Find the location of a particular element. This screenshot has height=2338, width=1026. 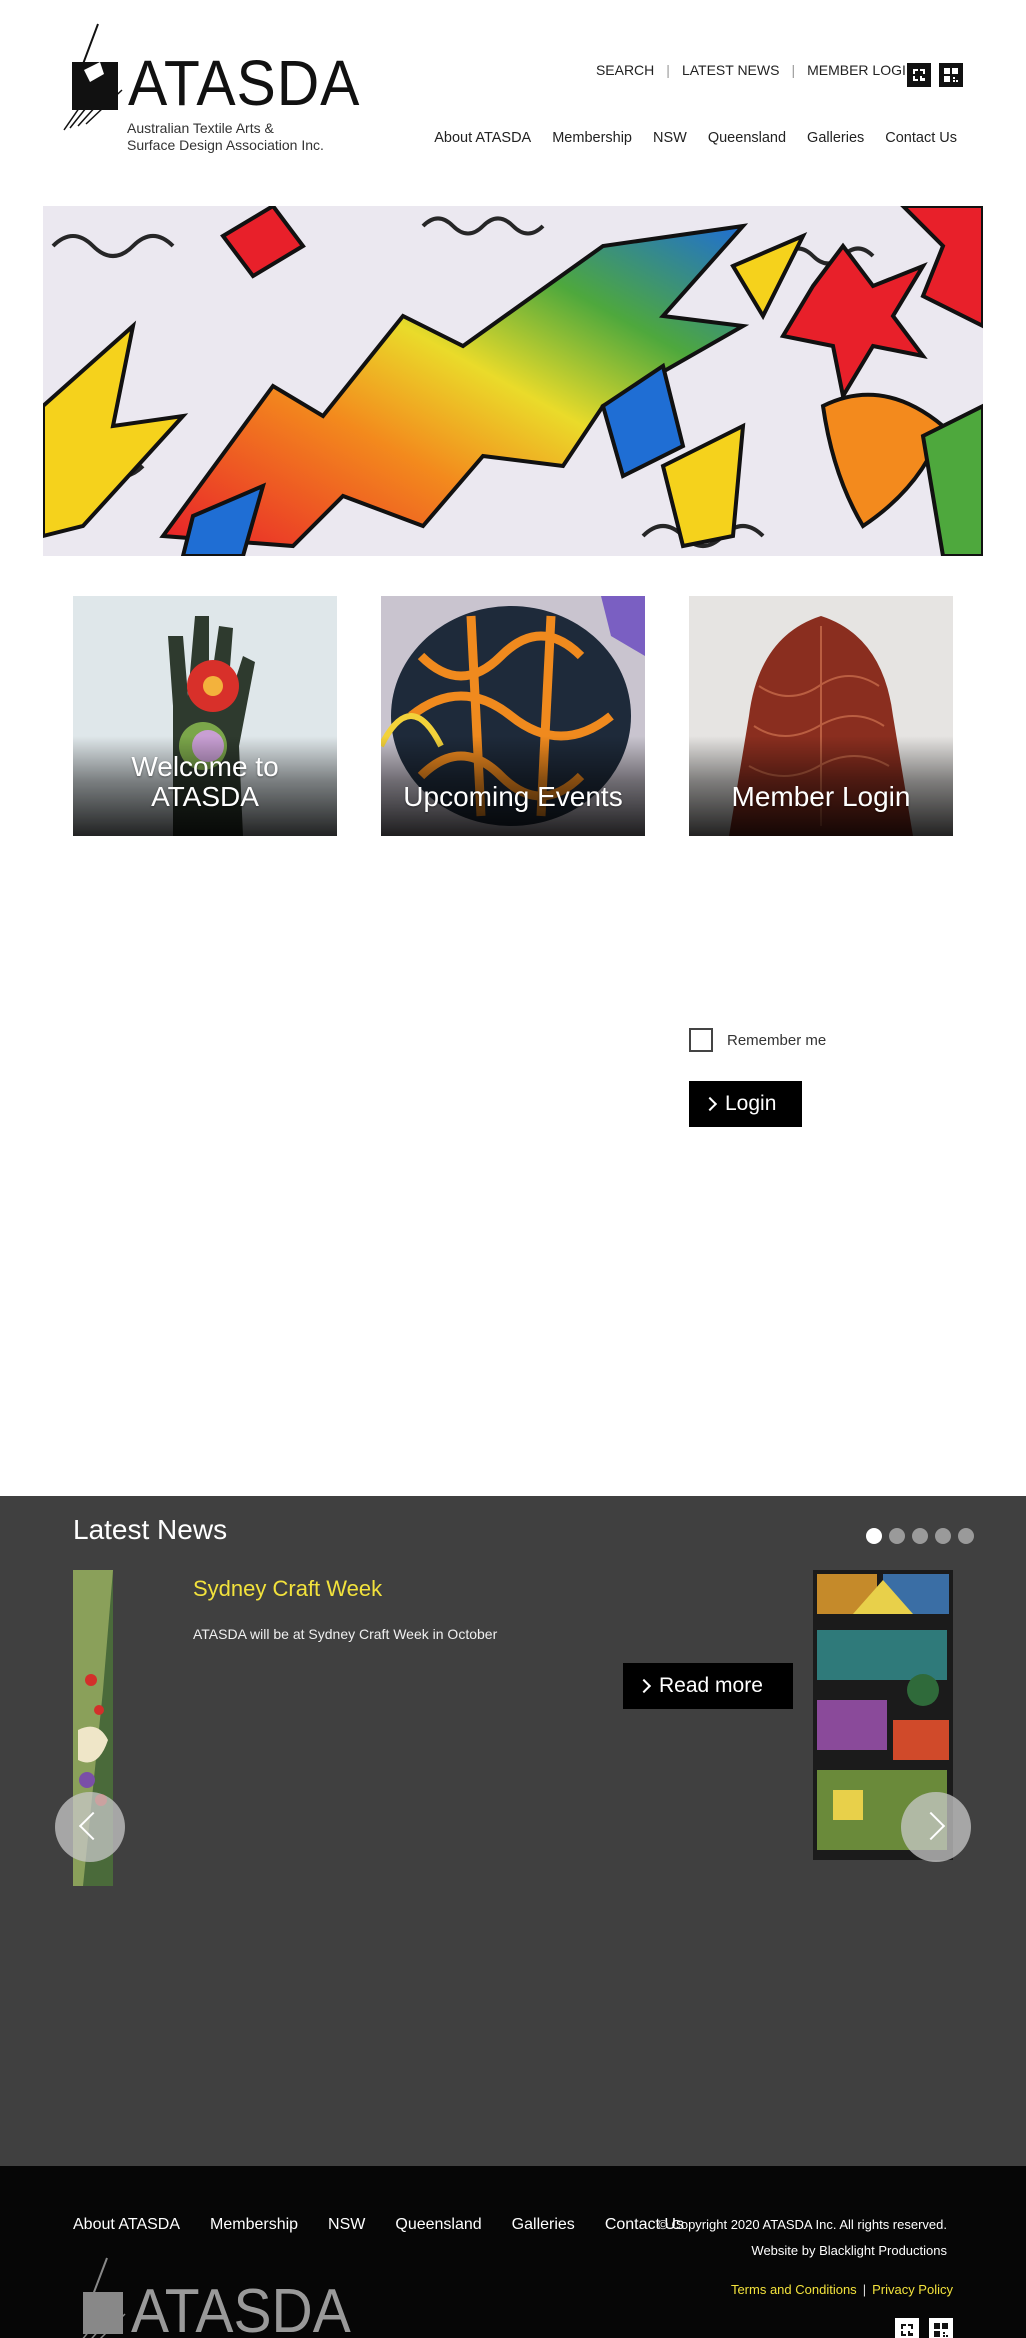

terms-link: Terms and Conditions is located at coordinates (794, 2289).